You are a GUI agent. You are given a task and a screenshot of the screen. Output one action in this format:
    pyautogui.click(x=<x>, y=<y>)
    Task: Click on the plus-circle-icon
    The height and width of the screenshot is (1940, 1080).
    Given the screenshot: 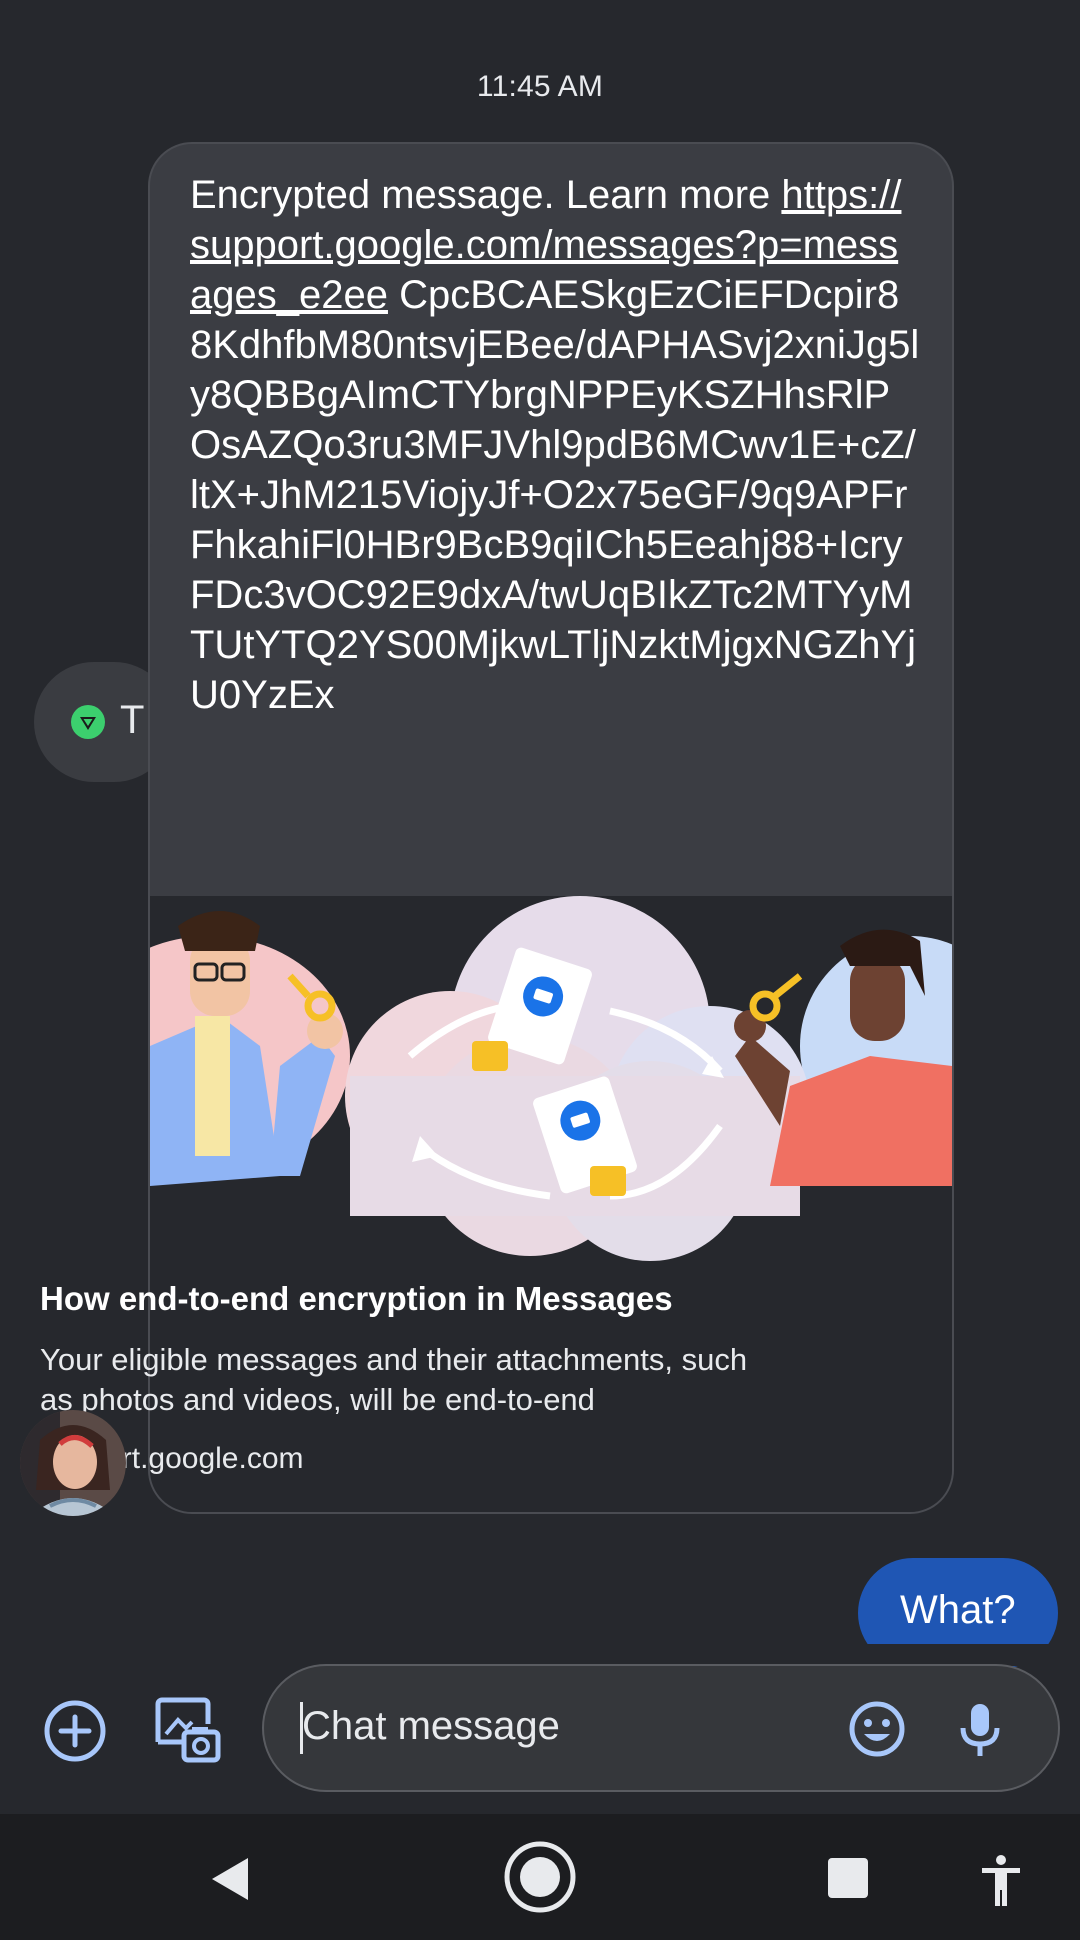 What is the action you would take?
    pyautogui.click(x=75, y=1731)
    